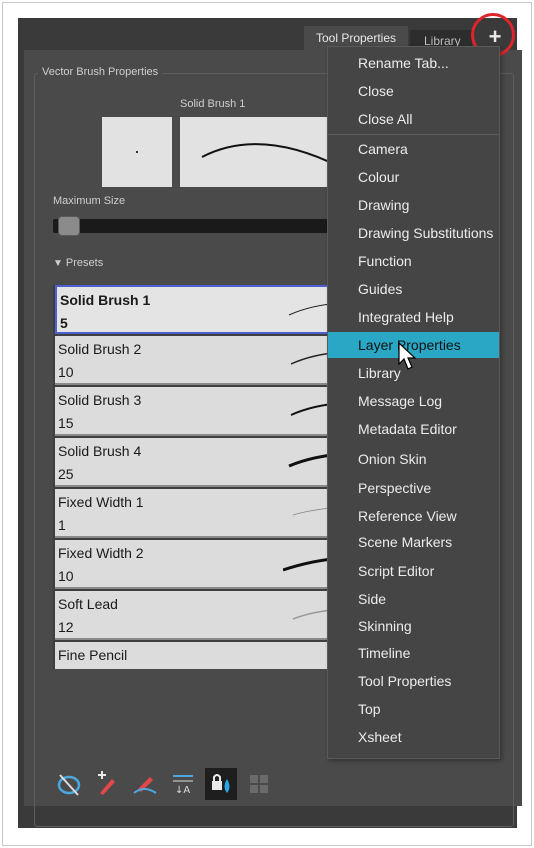 Image resolution: width=534 pixels, height=848 pixels. Describe the element at coordinates (64, 323) in the screenshot. I see `preset-size: 5` at that location.